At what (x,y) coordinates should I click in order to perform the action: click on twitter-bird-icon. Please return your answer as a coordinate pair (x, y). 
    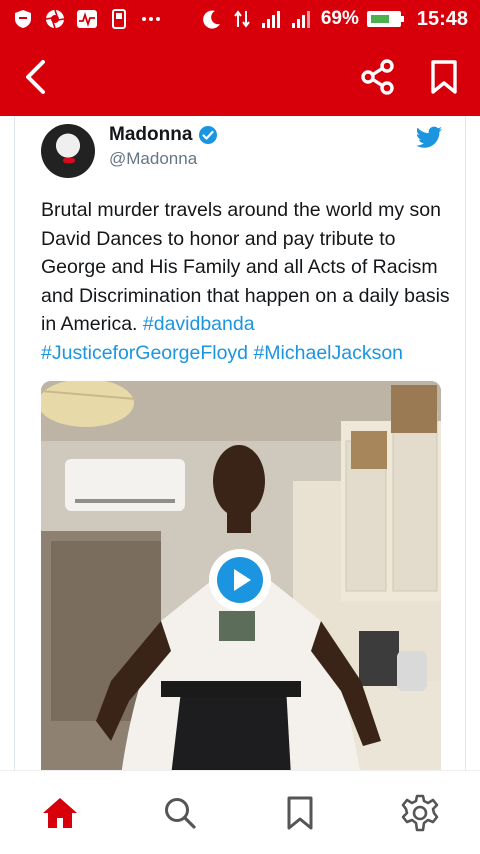
    Looking at the image, I should click on (430, 137).